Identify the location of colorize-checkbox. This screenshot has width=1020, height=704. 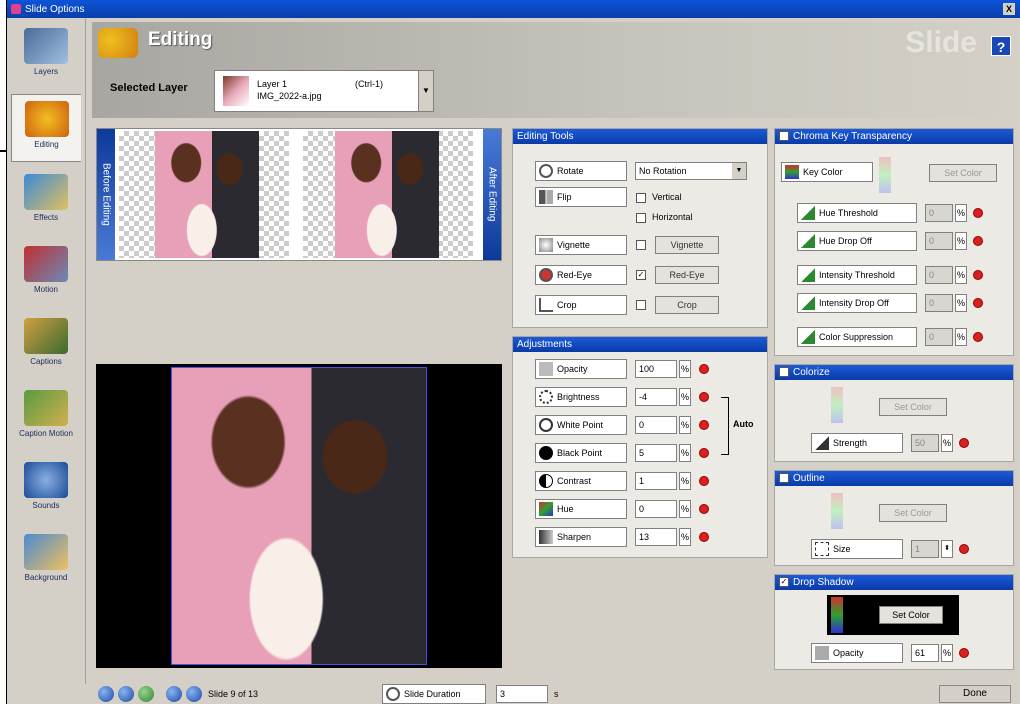
(784, 372).